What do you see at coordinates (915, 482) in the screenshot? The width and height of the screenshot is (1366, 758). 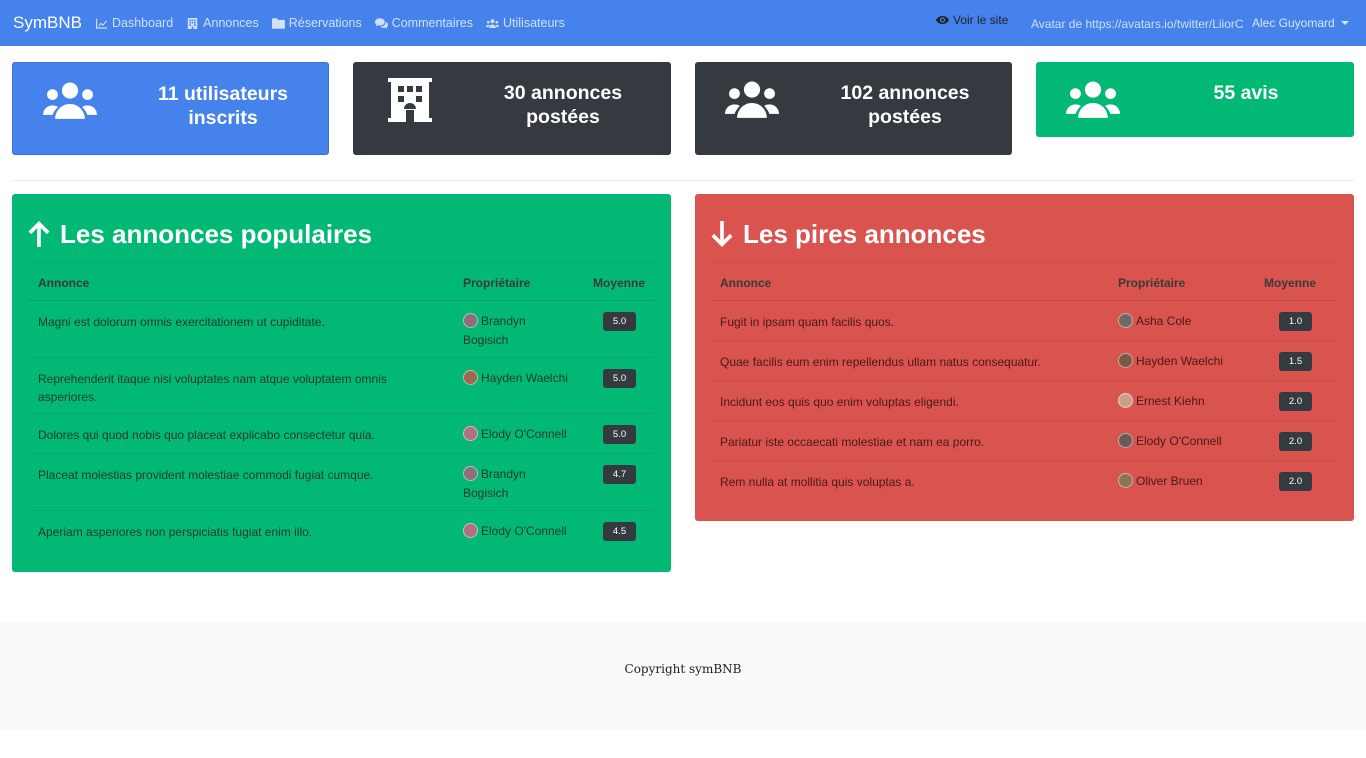 I see `ad-title: Rem nulla at mollitia quis voluptas a.` at bounding box center [915, 482].